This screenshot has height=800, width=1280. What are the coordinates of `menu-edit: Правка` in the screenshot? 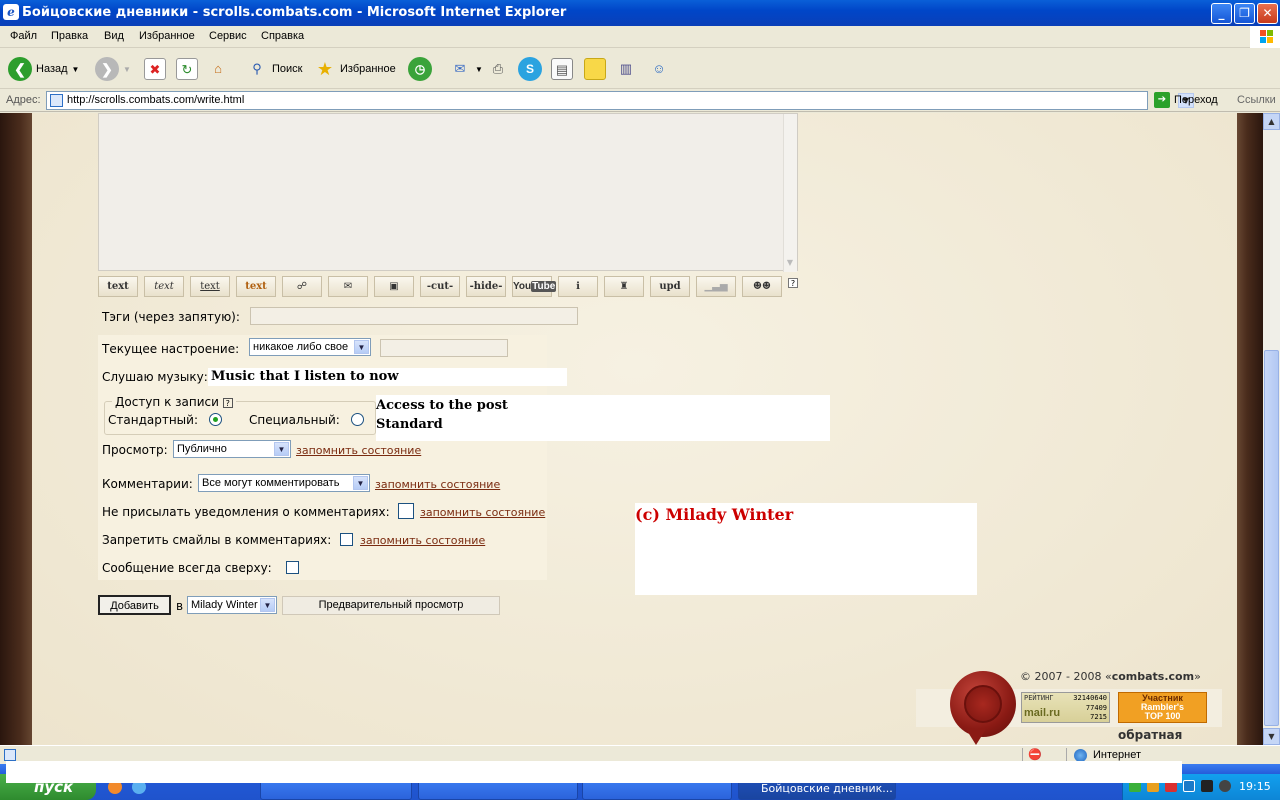 It's located at (69, 36).